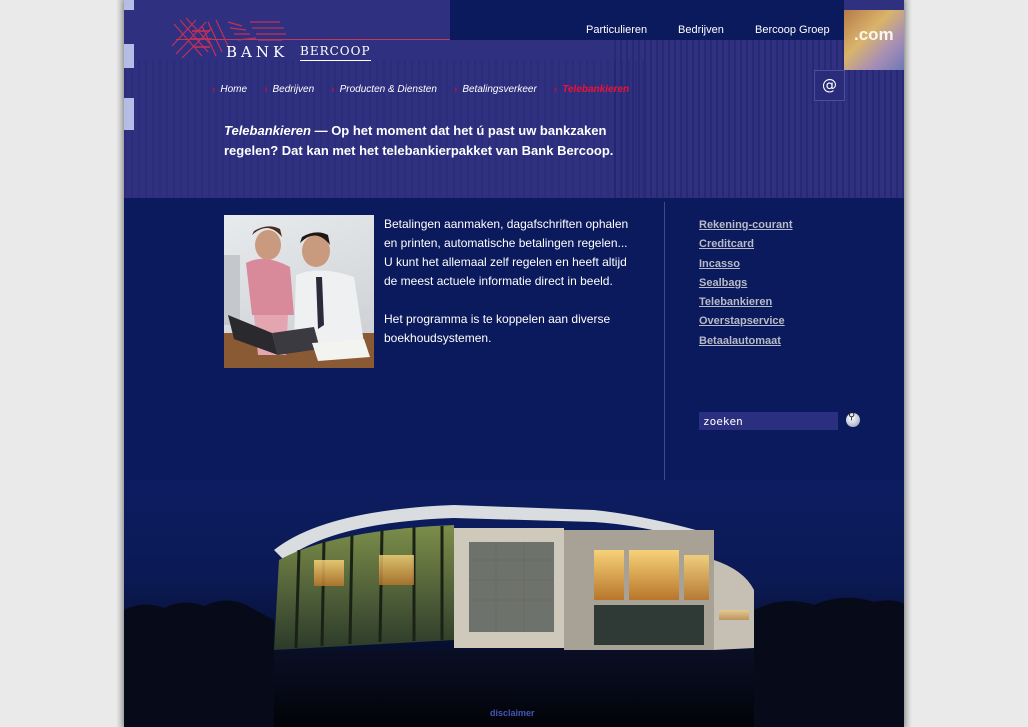  What do you see at coordinates (384, 89) in the screenshot?
I see `breadcrumb-producten-diensten: › Producten & Diensten` at bounding box center [384, 89].